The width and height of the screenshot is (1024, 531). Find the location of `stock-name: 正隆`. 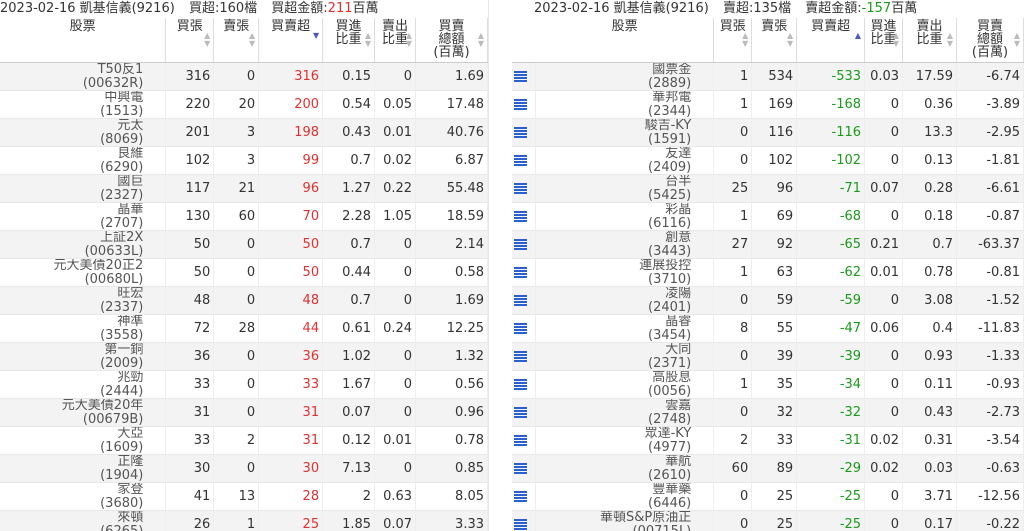

stock-name: 正隆 is located at coordinates (73, 461).